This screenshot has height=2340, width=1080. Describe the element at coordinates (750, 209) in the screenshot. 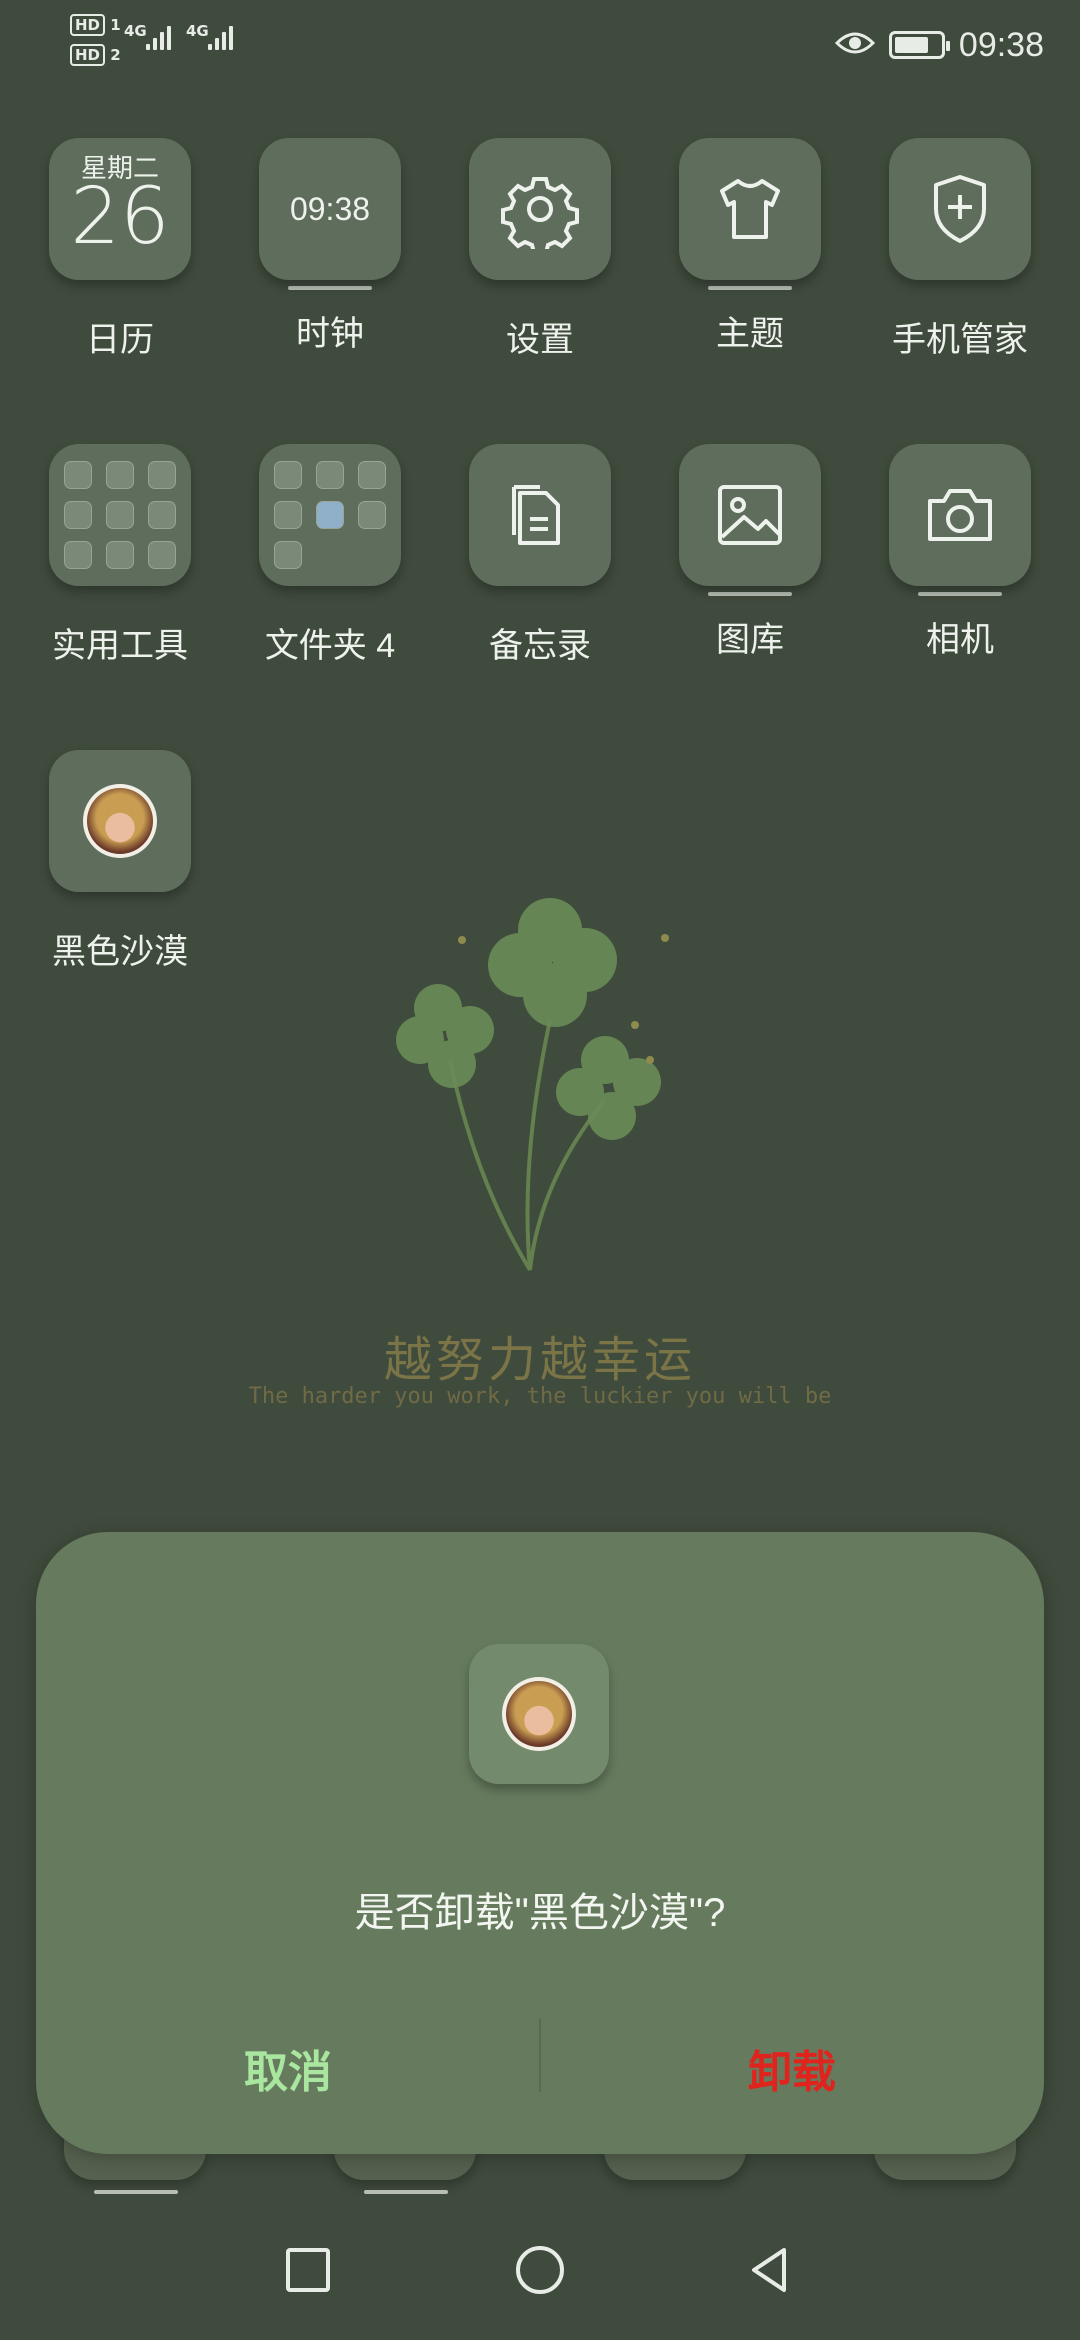

I see `tshirt-icon` at that location.